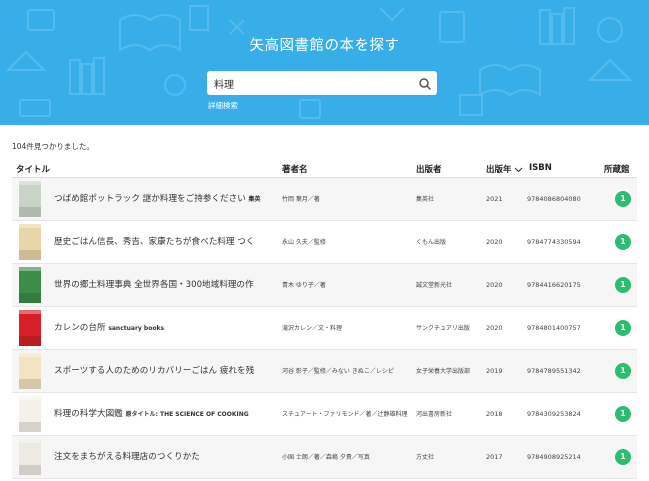  Describe the element at coordinates (494, 457) in the screenshot. I see `book-year: 2017` at that location.